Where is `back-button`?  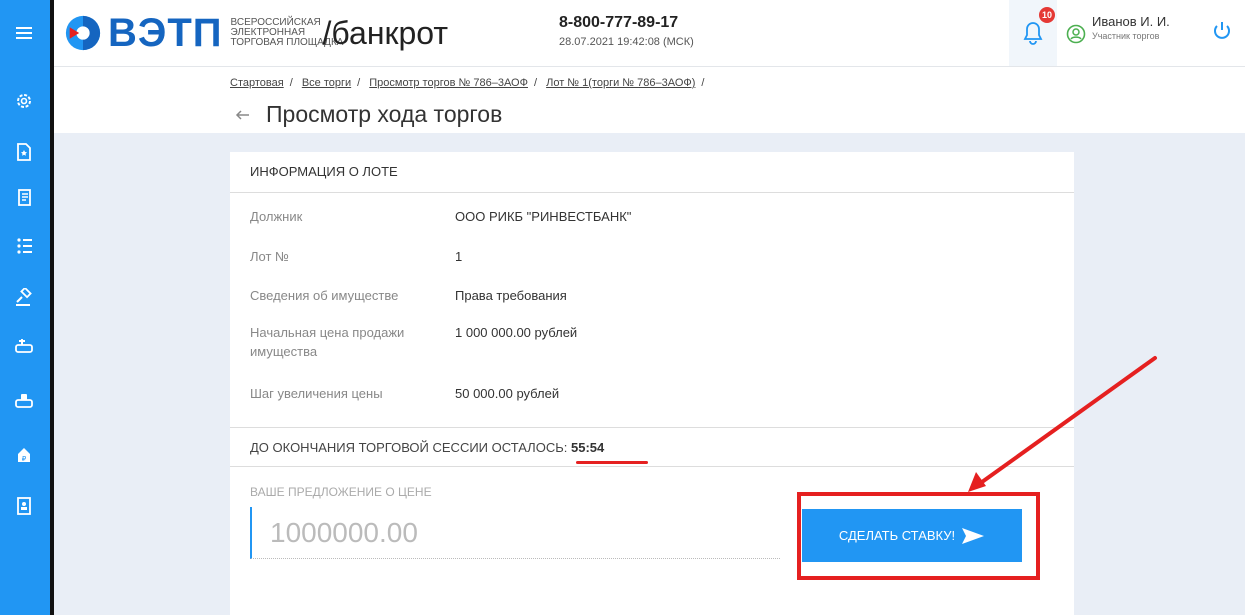
back-button is located at coordinates (243, 115).